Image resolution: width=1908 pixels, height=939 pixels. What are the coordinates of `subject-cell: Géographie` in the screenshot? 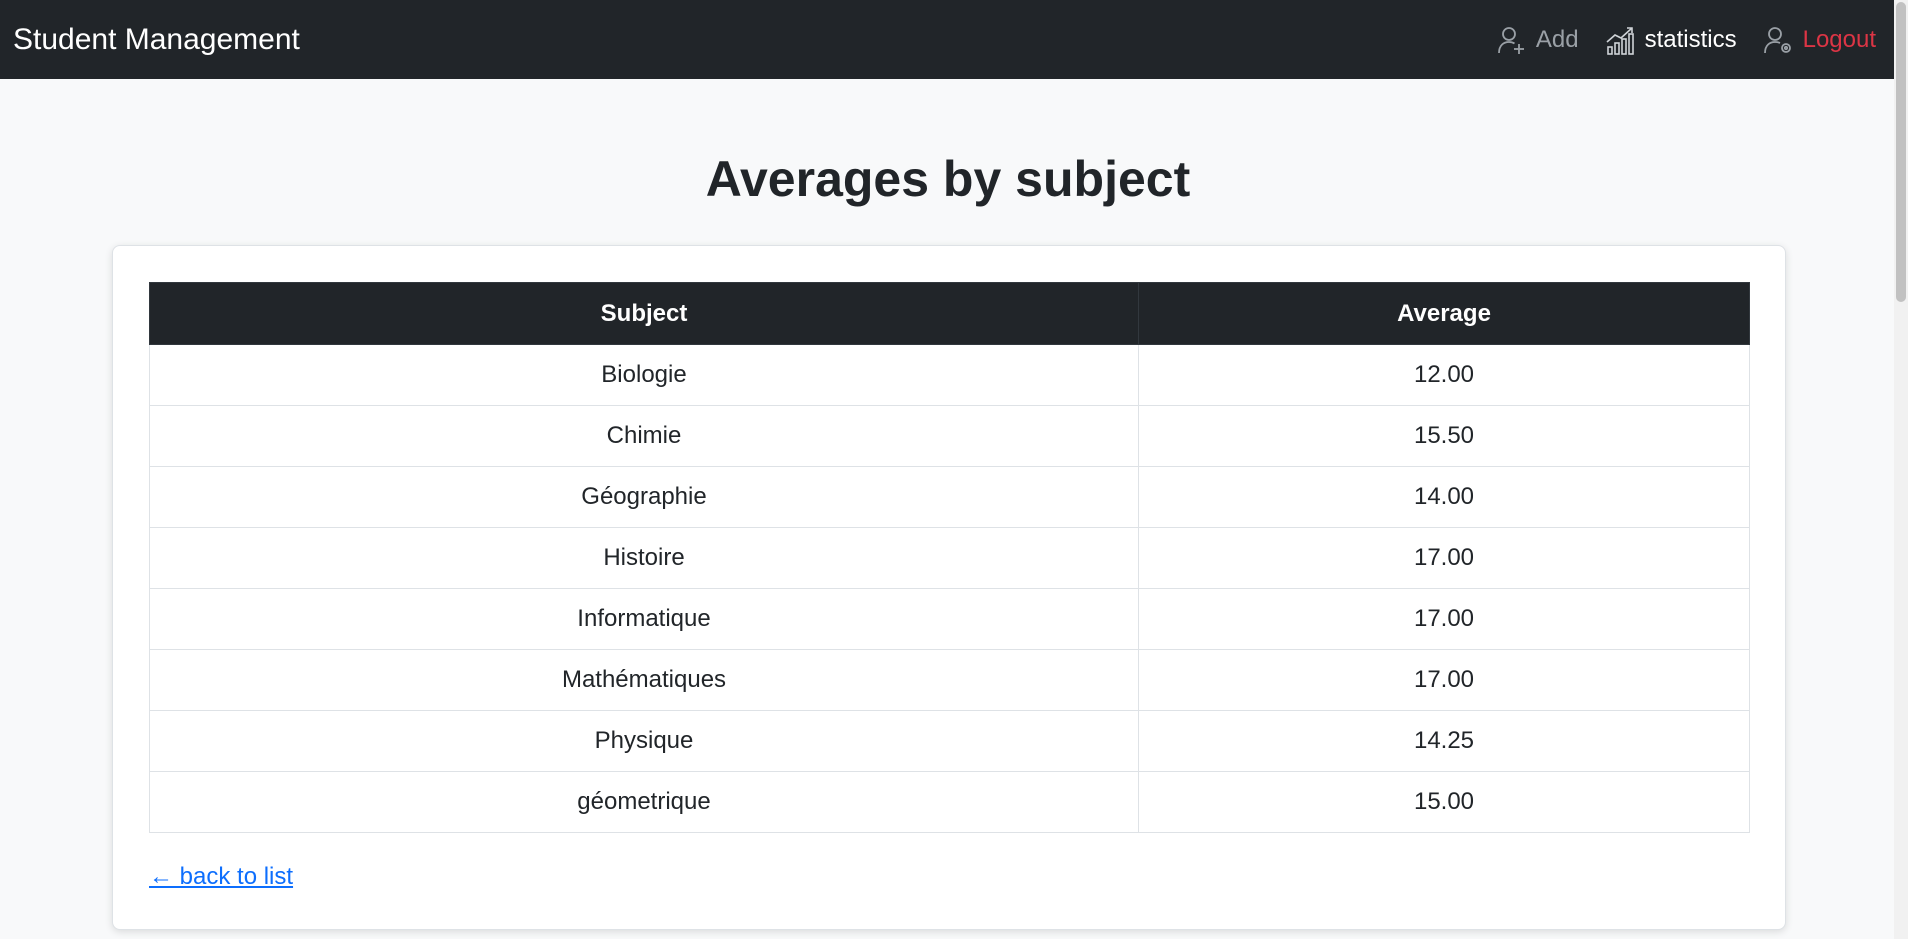 It's located at (644, 497).